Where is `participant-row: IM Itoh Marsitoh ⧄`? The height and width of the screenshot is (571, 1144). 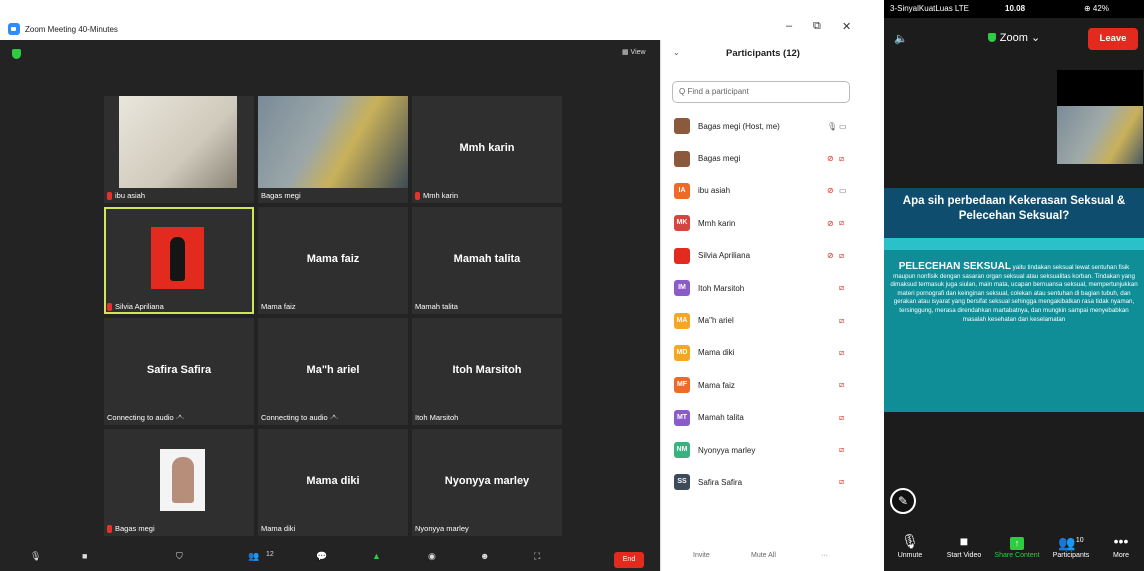 participant-row: IM Itoh Marsitoh ⧄ is located at coordinates (763, 288).